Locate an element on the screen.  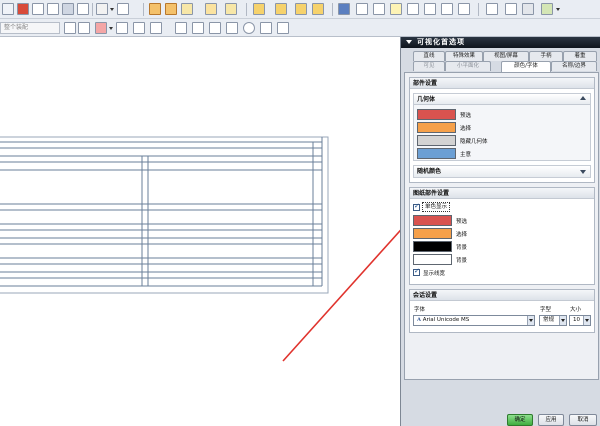
emphasis-color-swatch is located at coordinates (436, 153).